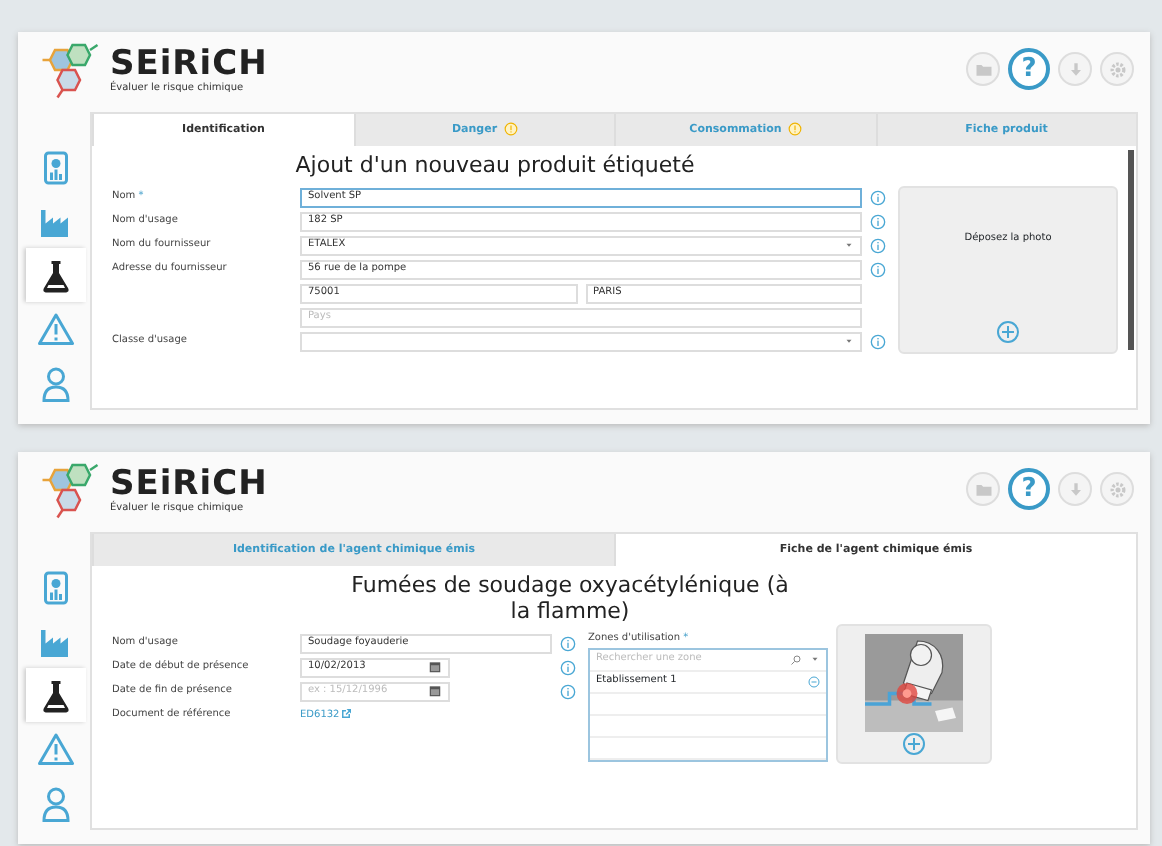 The width and height of the screenshot is (1162, 846). I want to click on remove-icon, so click(814, 681).